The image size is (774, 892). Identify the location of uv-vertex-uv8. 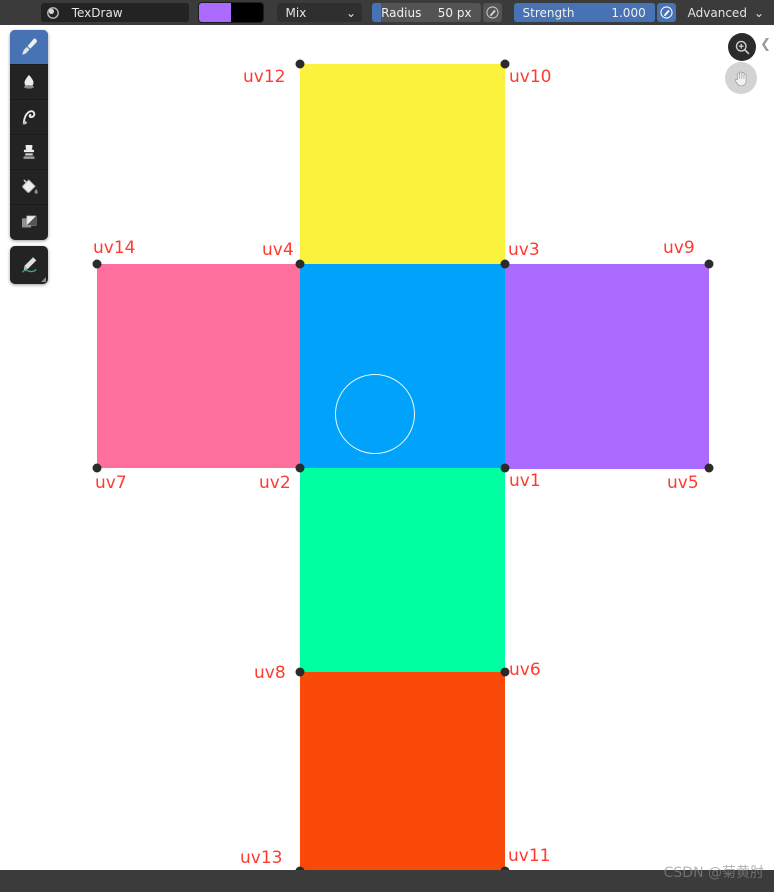
(300, 672).